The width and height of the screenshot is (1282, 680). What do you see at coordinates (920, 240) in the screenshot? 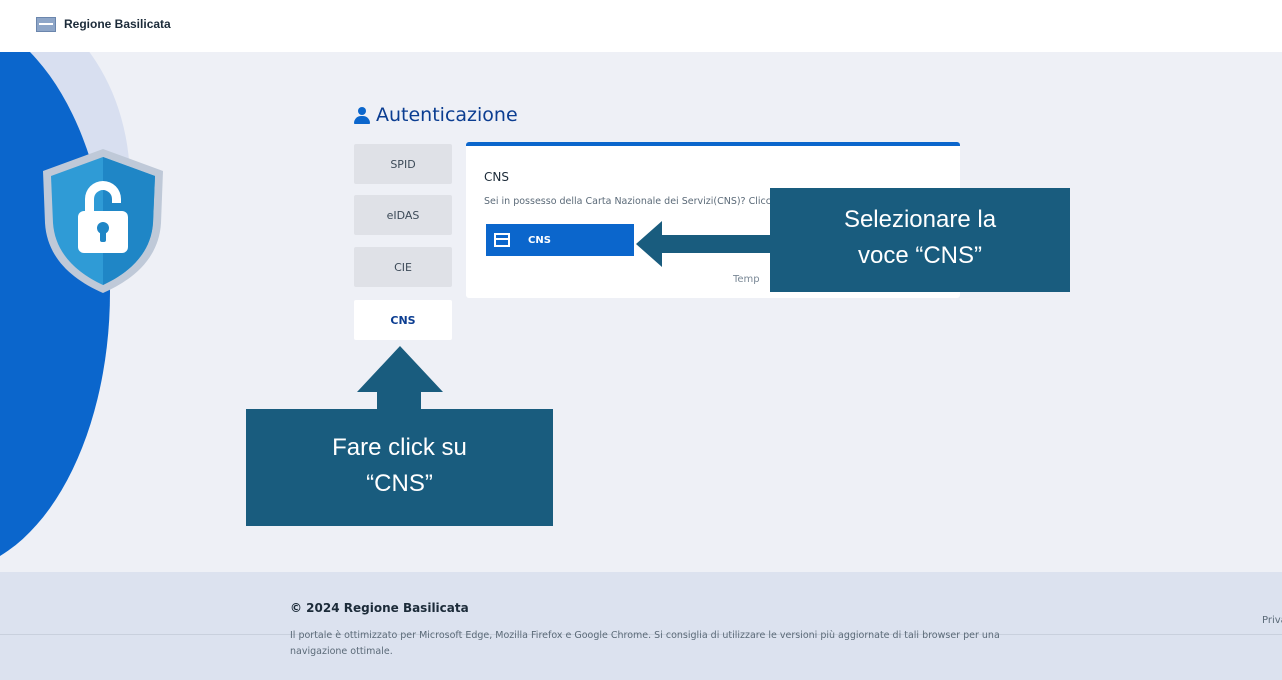
I see `instruction-callout-select: Selezionare la voce “CNS”` at bounding box center [920, 240].